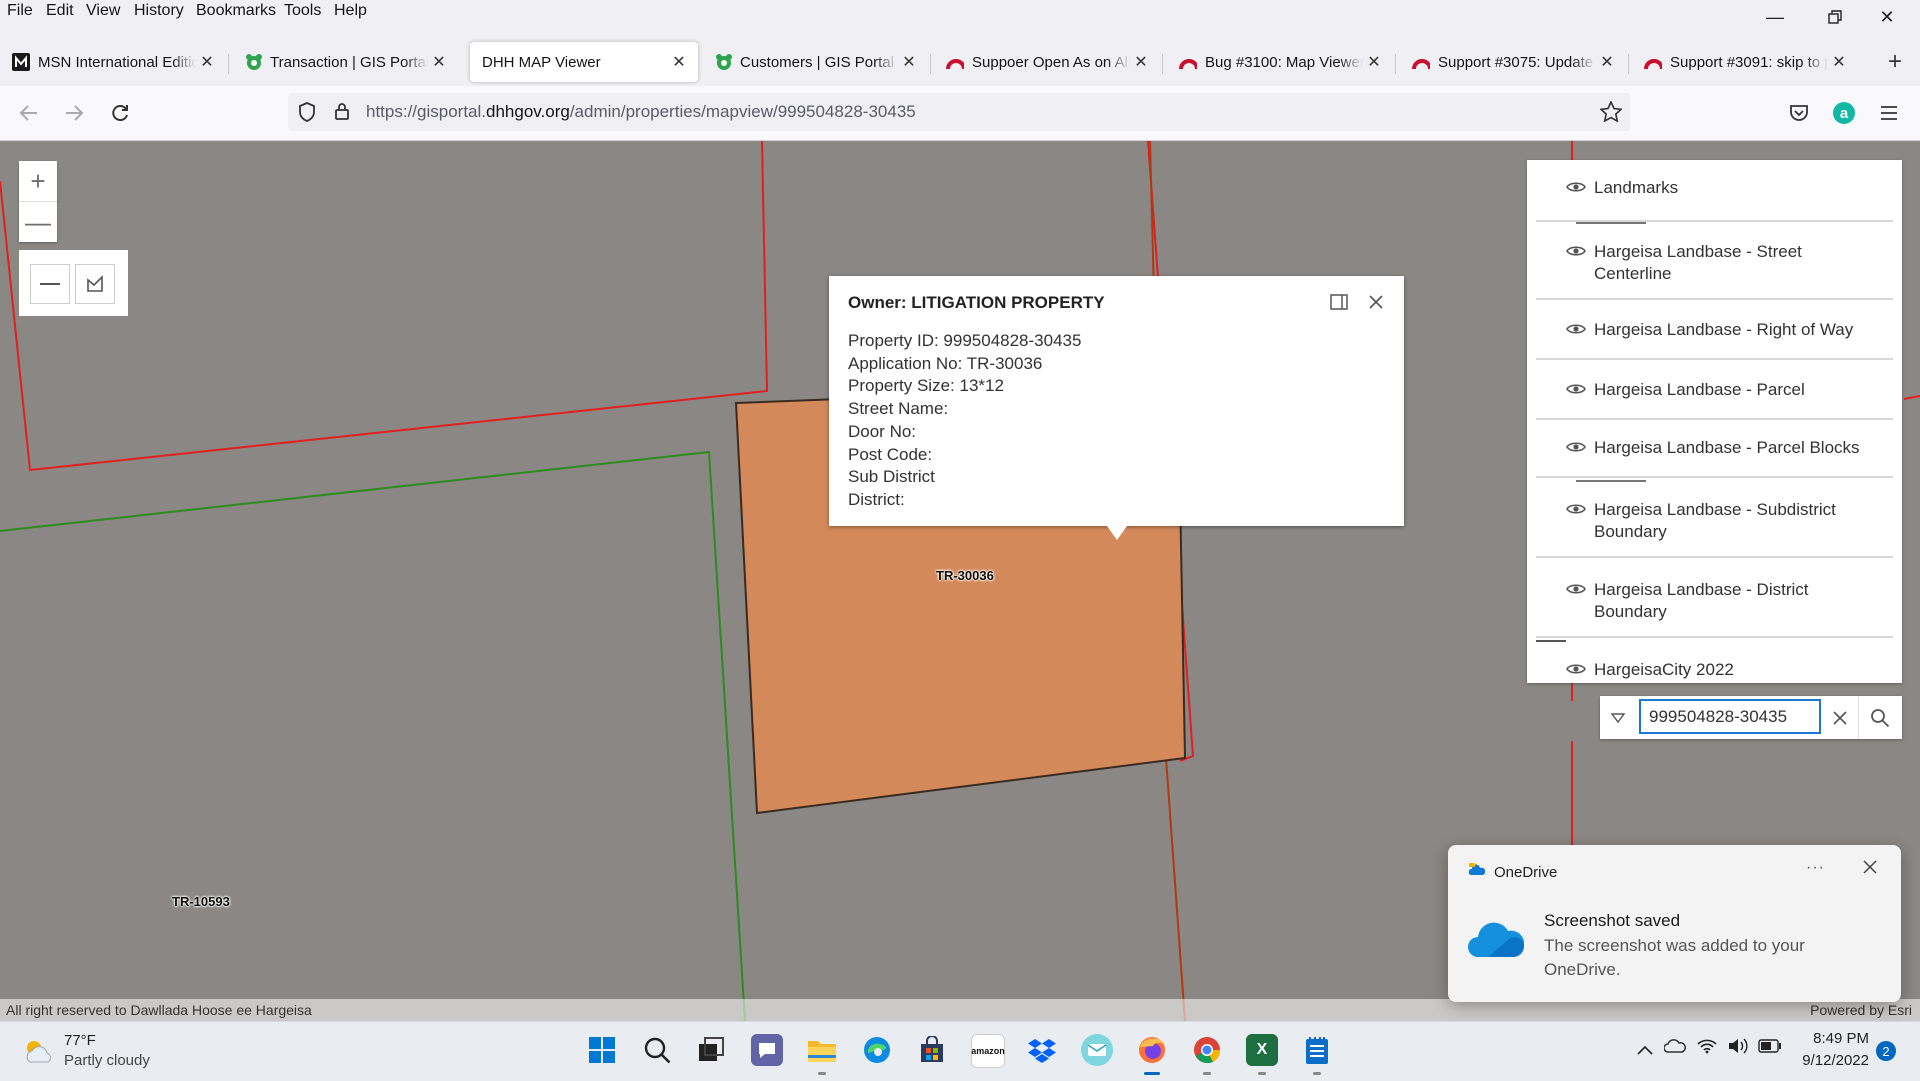 Image resolution: width=1920 pixels, height=1081 pixels. I want to click on tab-support-3091: Support #3091: skip to p ✕, so click(1745, 62).